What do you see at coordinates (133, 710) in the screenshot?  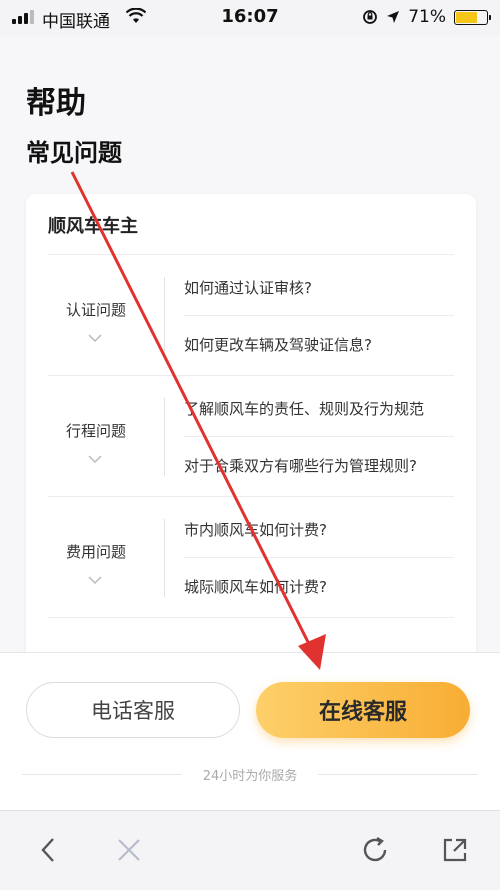 I see `phone-service-button: 电话客服` at bounding box center [133, 710].